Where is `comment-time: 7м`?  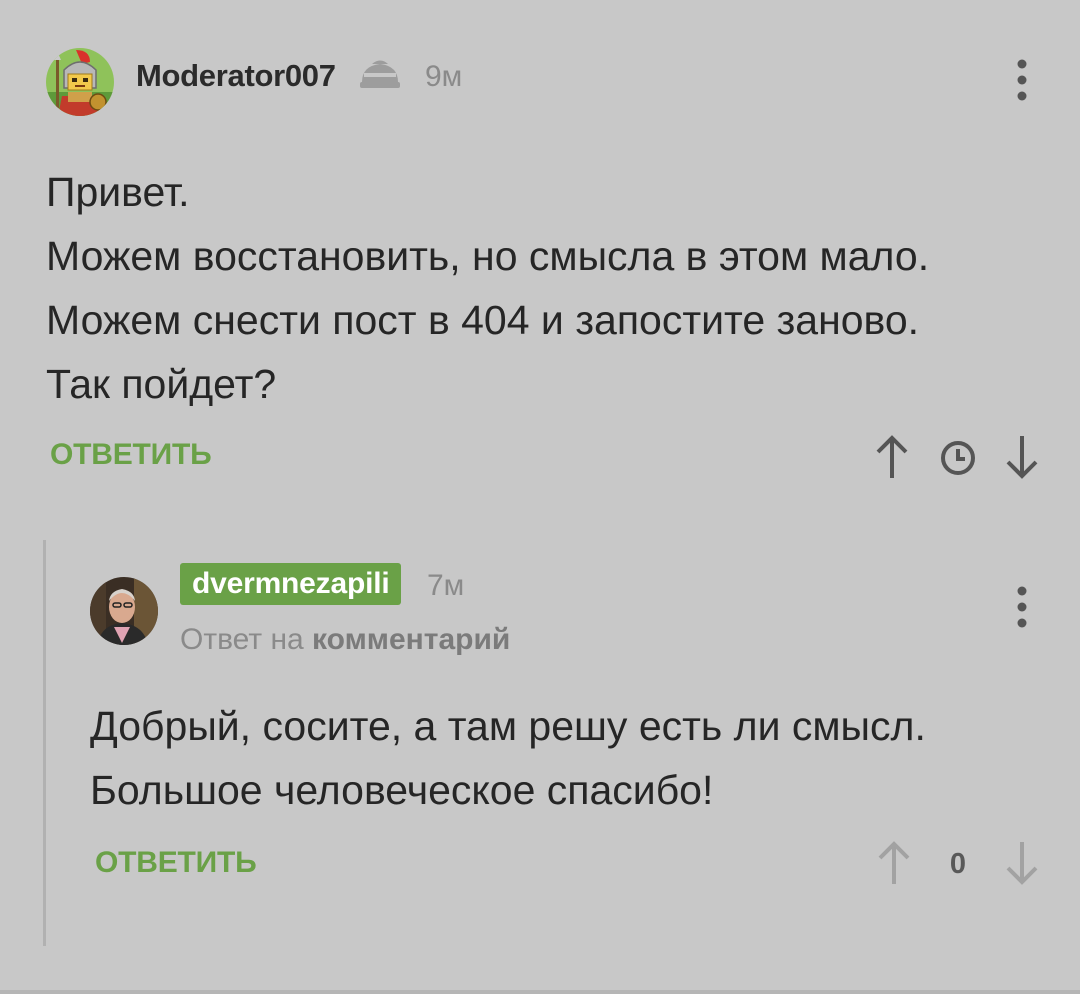 comment-time: 7м is located at coordinates (446, 585).